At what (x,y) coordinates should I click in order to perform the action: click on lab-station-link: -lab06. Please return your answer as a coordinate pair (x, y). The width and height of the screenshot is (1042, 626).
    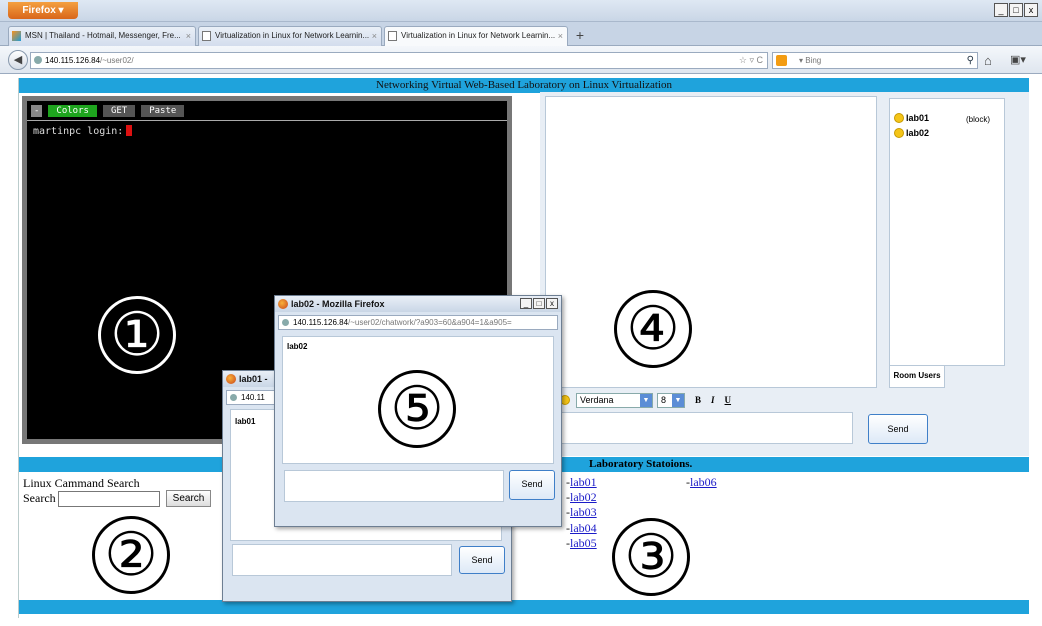
    Looking at the image, I should click on (701, 482).